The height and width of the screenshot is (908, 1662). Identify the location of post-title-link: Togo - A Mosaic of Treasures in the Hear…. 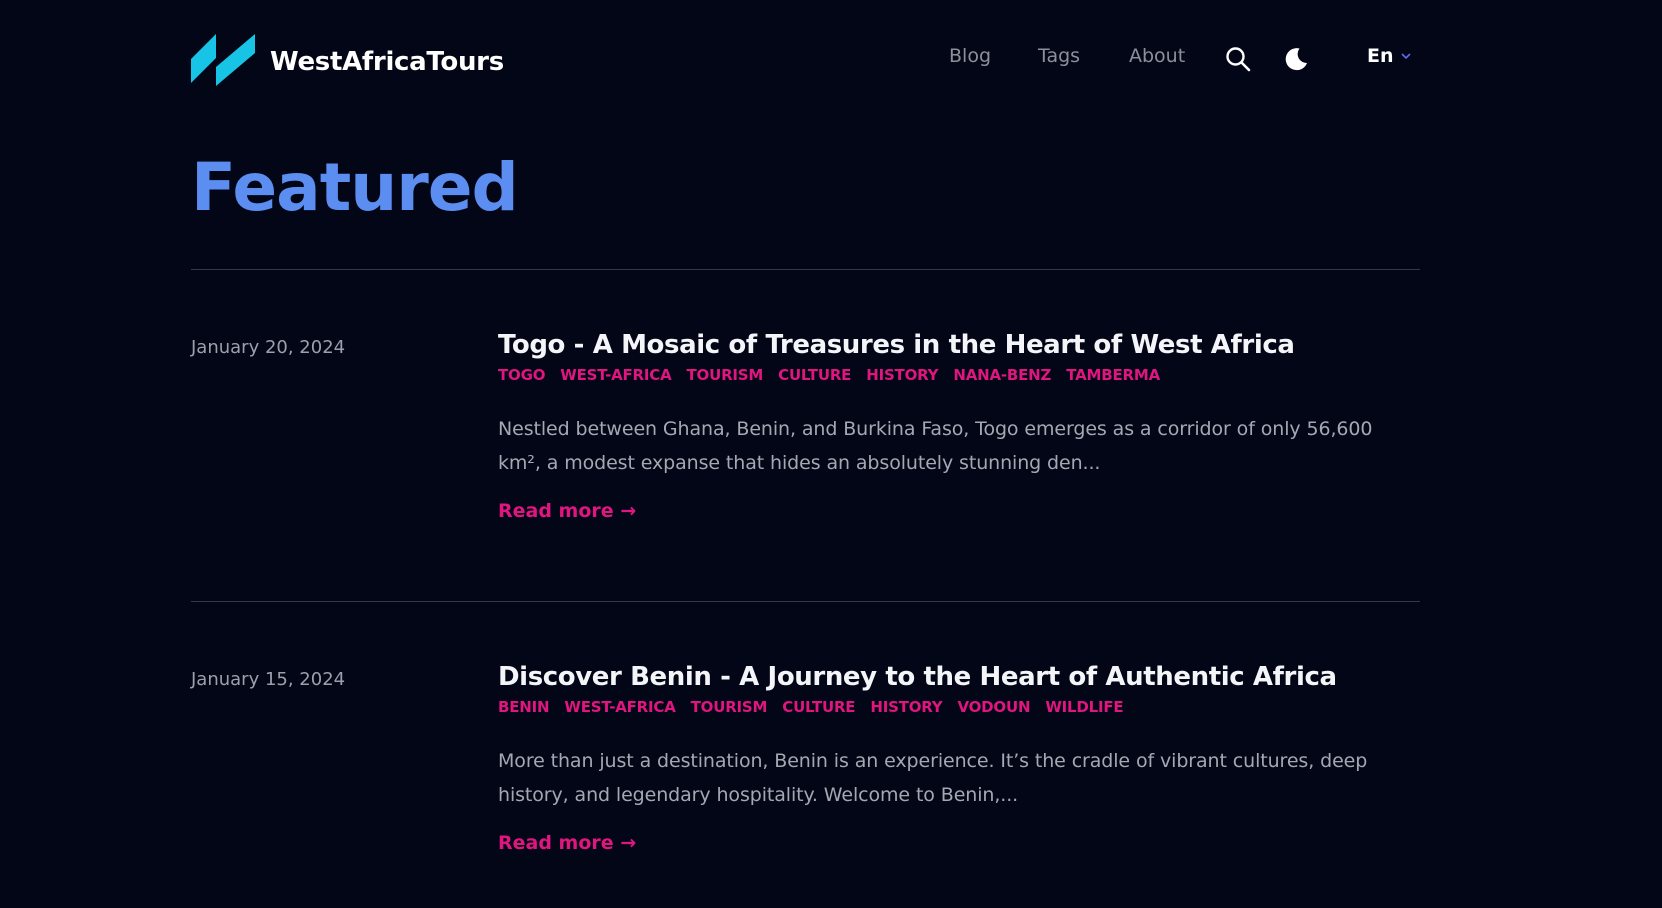
(959, 345).